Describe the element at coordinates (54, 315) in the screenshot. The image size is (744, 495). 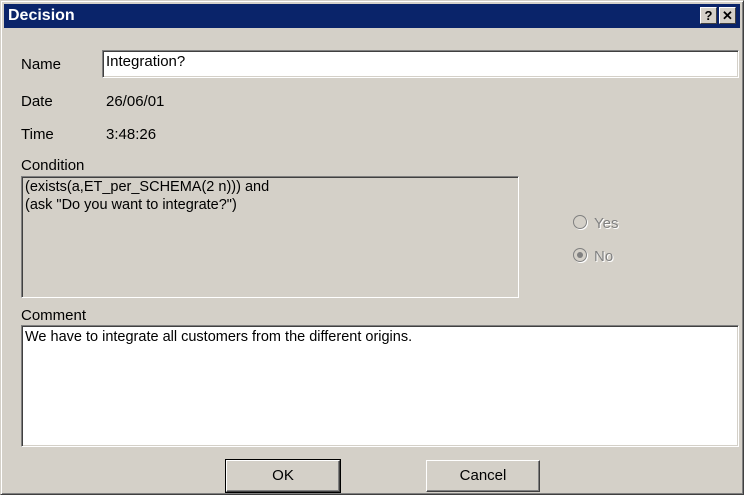
I see `comment-label: Comment` at that location.